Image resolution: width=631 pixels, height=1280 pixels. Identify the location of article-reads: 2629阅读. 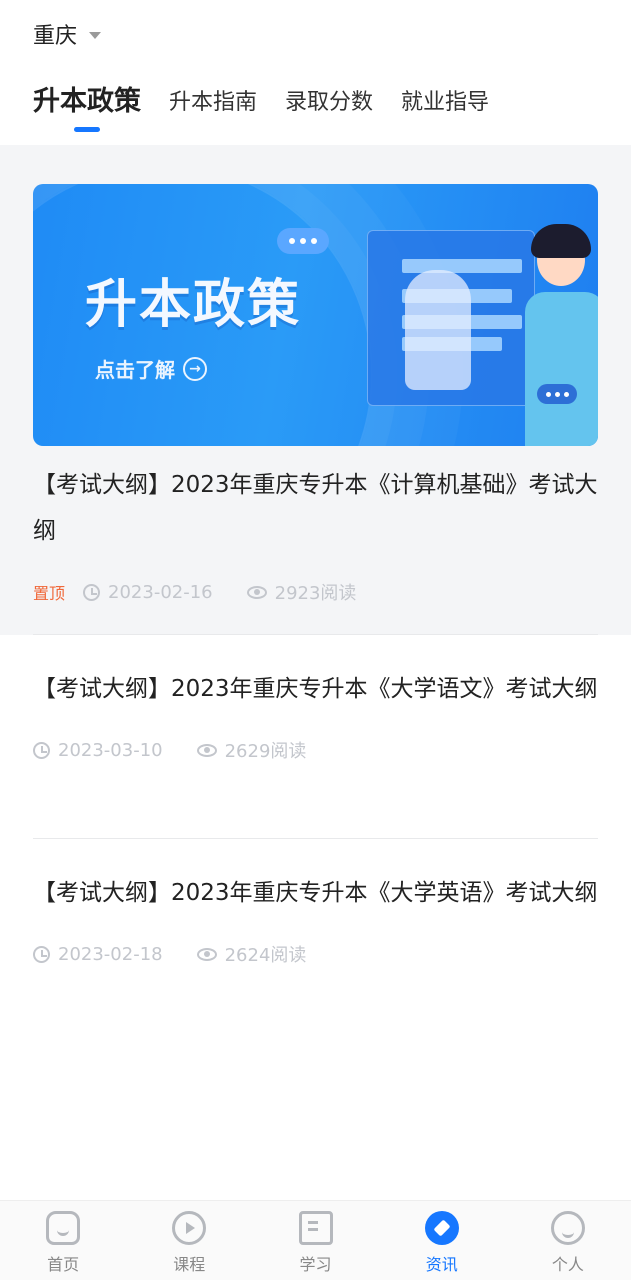
(265, 751).